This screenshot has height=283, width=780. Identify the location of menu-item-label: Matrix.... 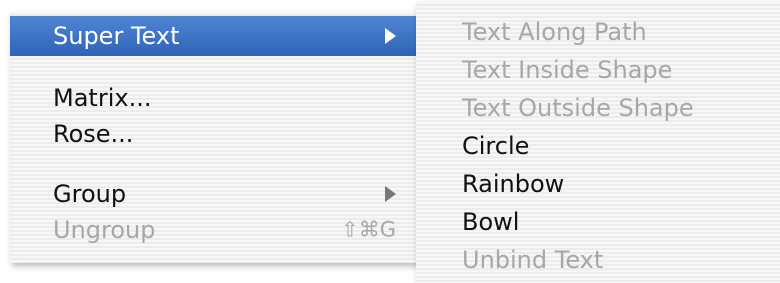
(102, 98).